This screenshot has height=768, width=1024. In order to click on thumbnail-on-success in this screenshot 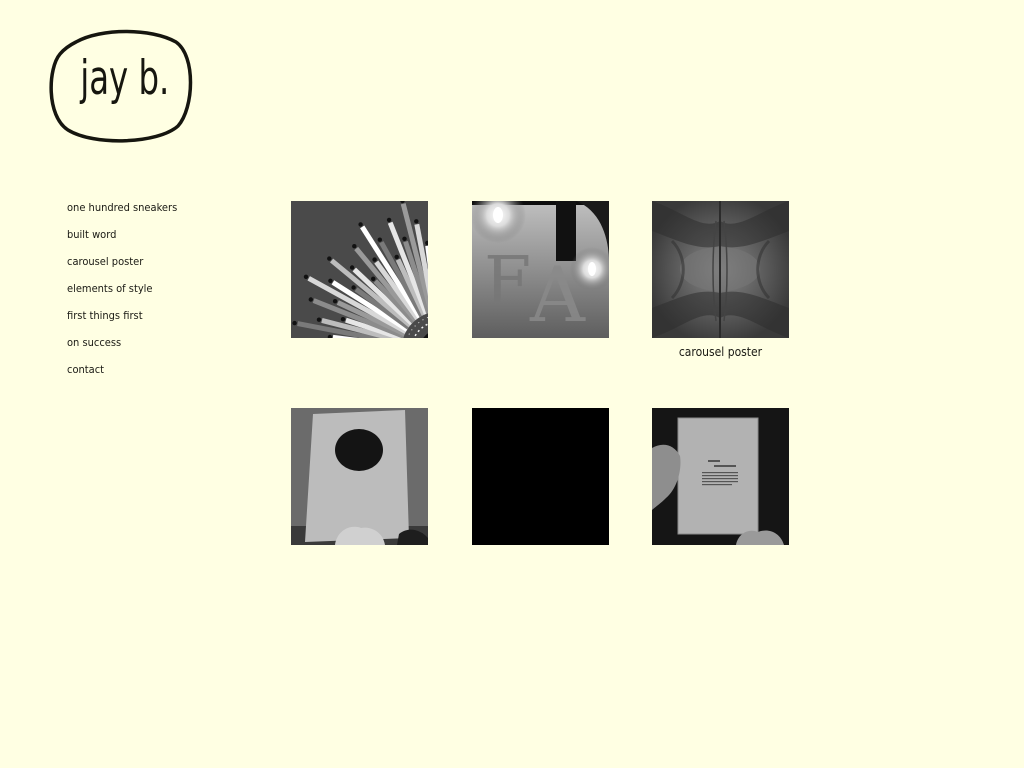, I will do `click(720, 476)`.